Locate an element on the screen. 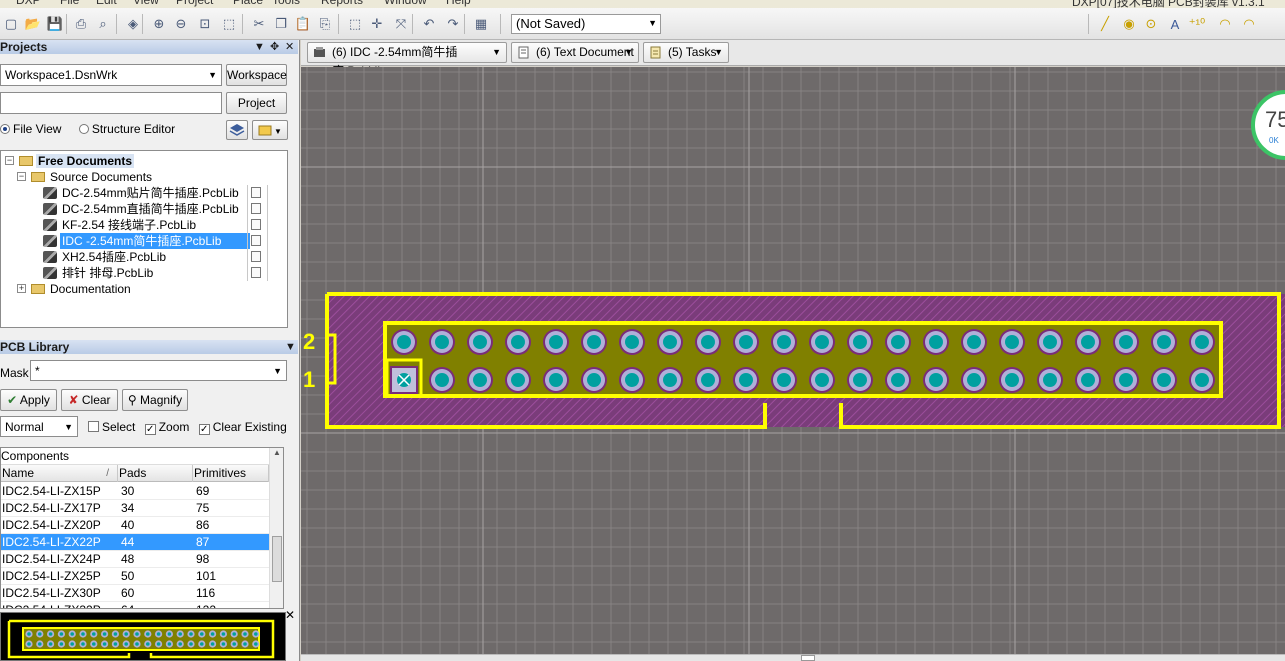 This screenshot has height=661, width=1285. cut-icon: ✂ is located at coordinates (259, 24).